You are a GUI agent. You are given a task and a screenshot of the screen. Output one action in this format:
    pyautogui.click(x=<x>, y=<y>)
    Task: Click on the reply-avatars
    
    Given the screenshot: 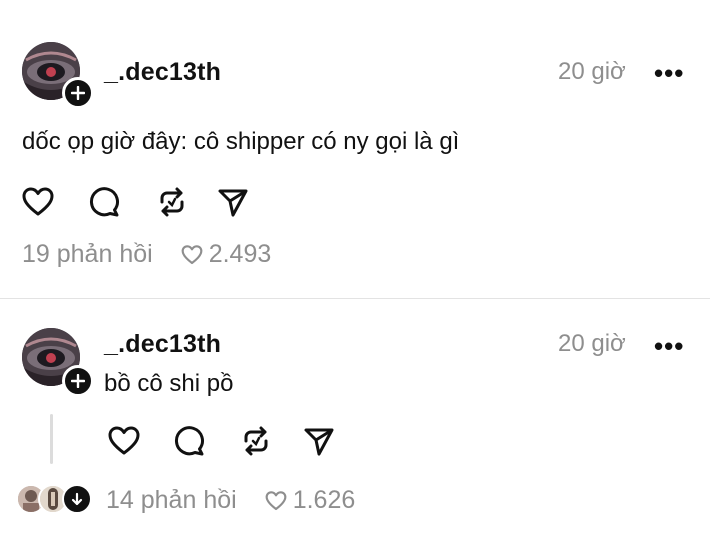 What is the action you would take?
    pyautogui.click(x=56, y=499)
    